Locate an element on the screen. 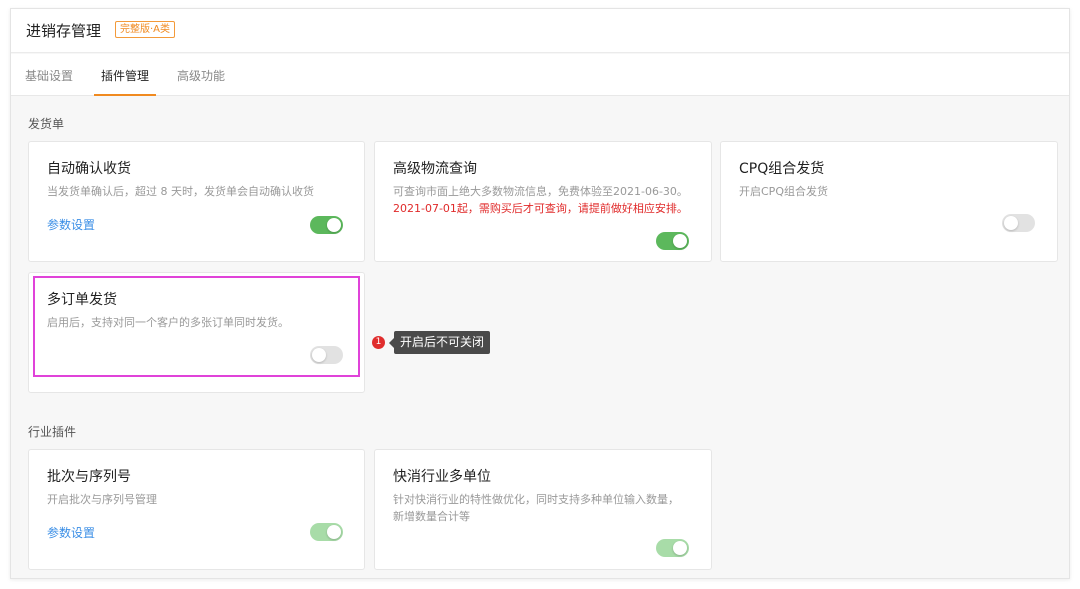 Image resolution: width=1080 pixels, height=589 pixels. plugin-card-batch-serial: 批次与序列号 开启批次与序列号管理 参数设置 is located at coordinates (196, 509).